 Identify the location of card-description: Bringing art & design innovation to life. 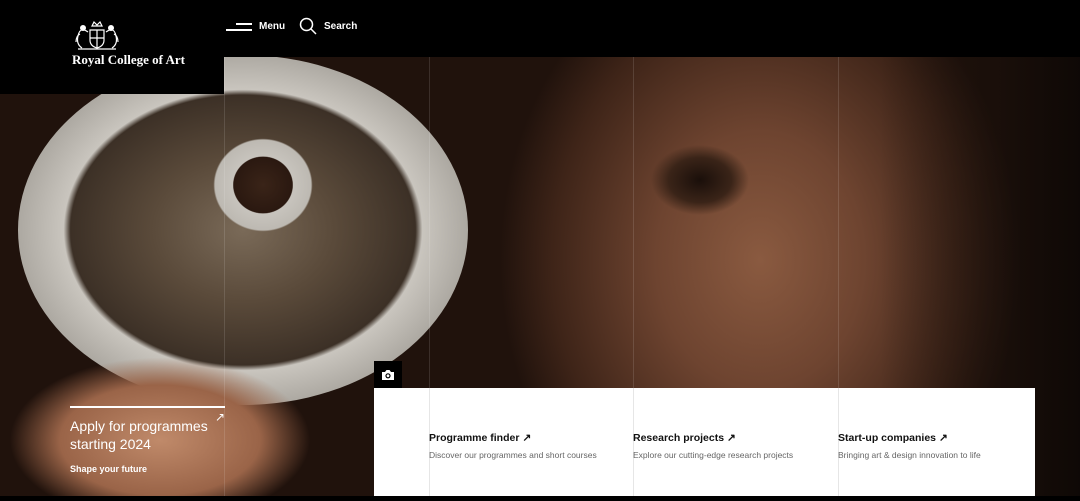
(909, 455).